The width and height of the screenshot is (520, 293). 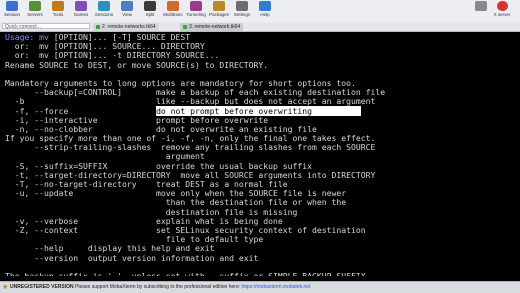 I want to click on xserver-button: X server, so click(x=502, y=9).